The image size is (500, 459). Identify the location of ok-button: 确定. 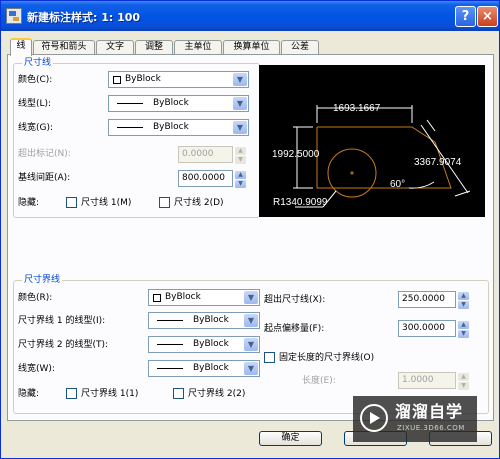
(290, 438).